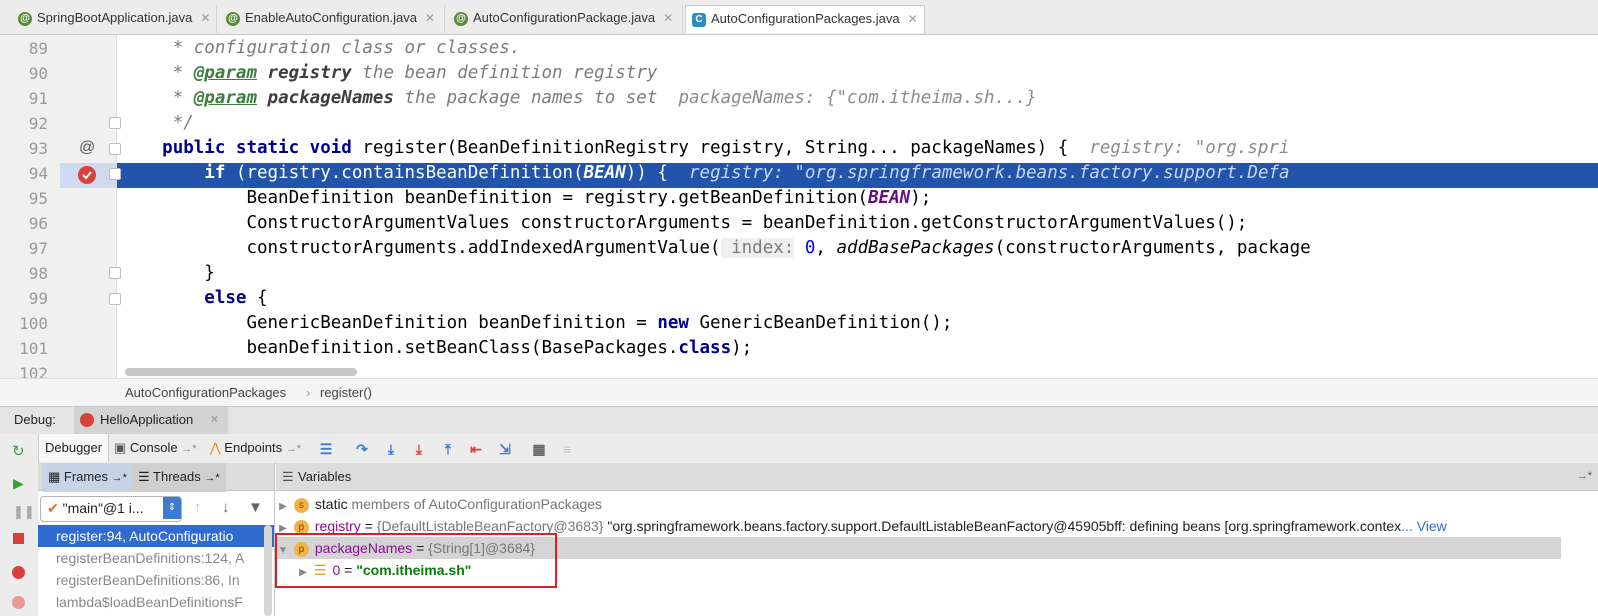 The height and width of the screenshot is (616, 1598). Describe the element at coordinates (283, 505) in the screenshot. I see `expand-arrow-icon: ▶` at that location.